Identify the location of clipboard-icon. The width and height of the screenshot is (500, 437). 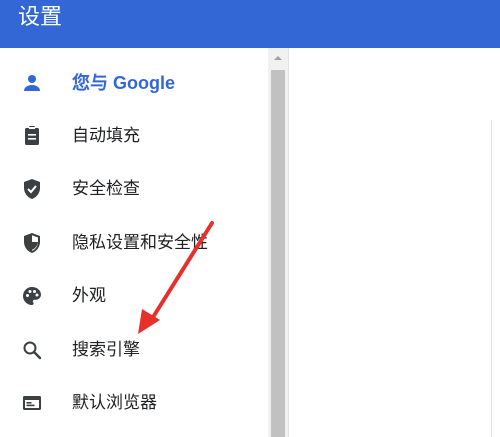
(32, 136).